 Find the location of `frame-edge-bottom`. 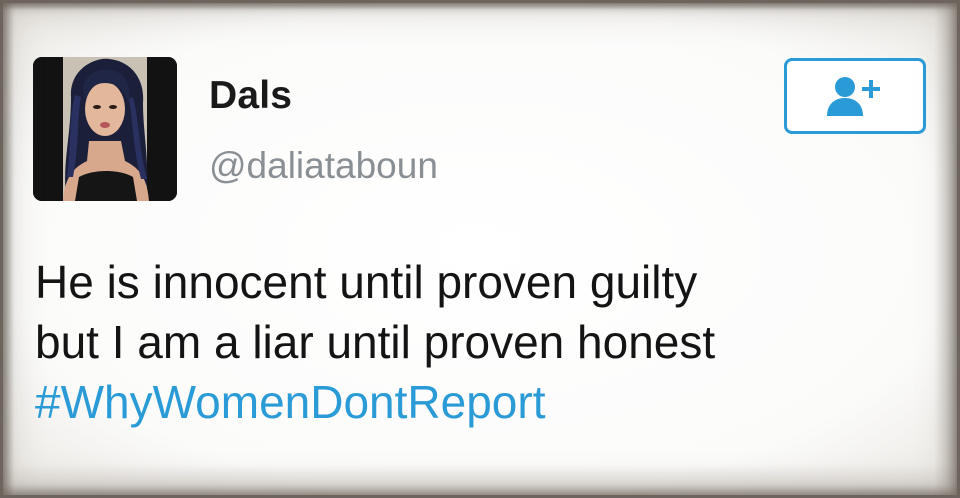

frame-edge-bottom is located at coordinates (480, 481).